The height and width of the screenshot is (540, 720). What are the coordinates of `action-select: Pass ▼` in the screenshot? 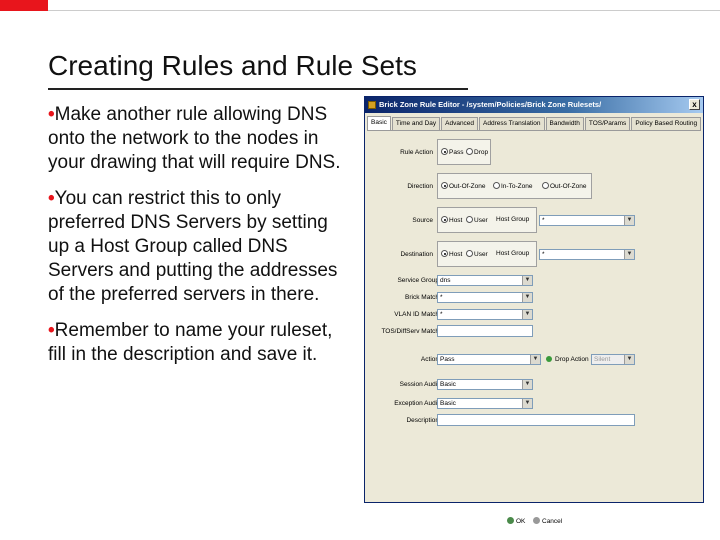 It's located at (489, 359).